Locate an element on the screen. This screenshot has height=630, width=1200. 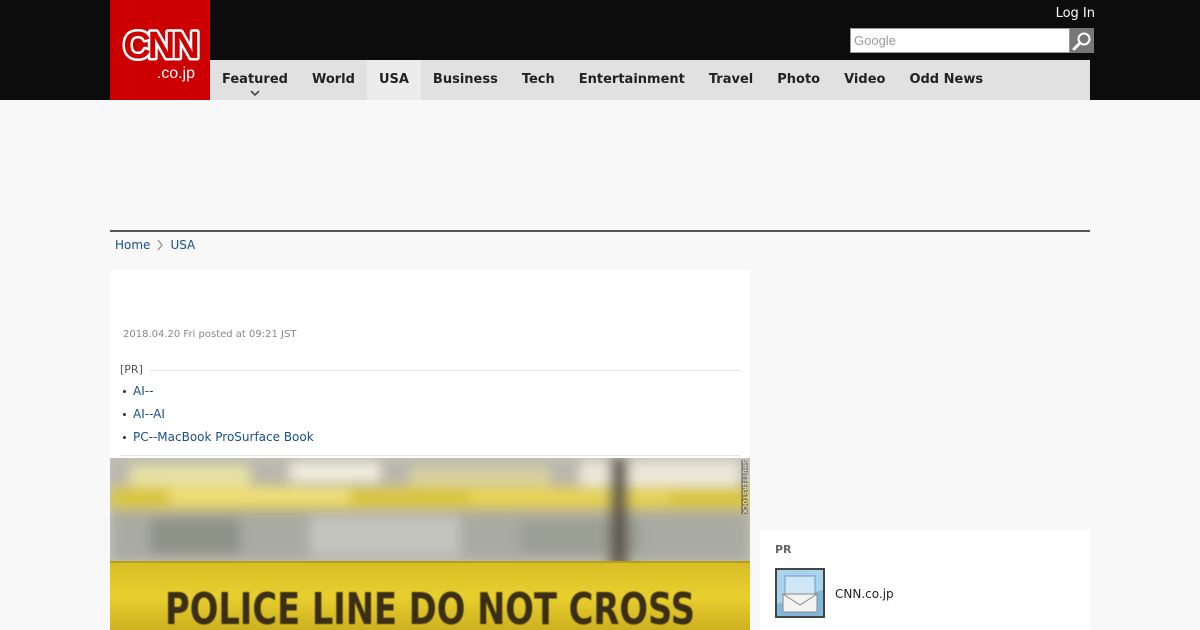
nav-item-label: Photo is located at coordinates (799, 79).